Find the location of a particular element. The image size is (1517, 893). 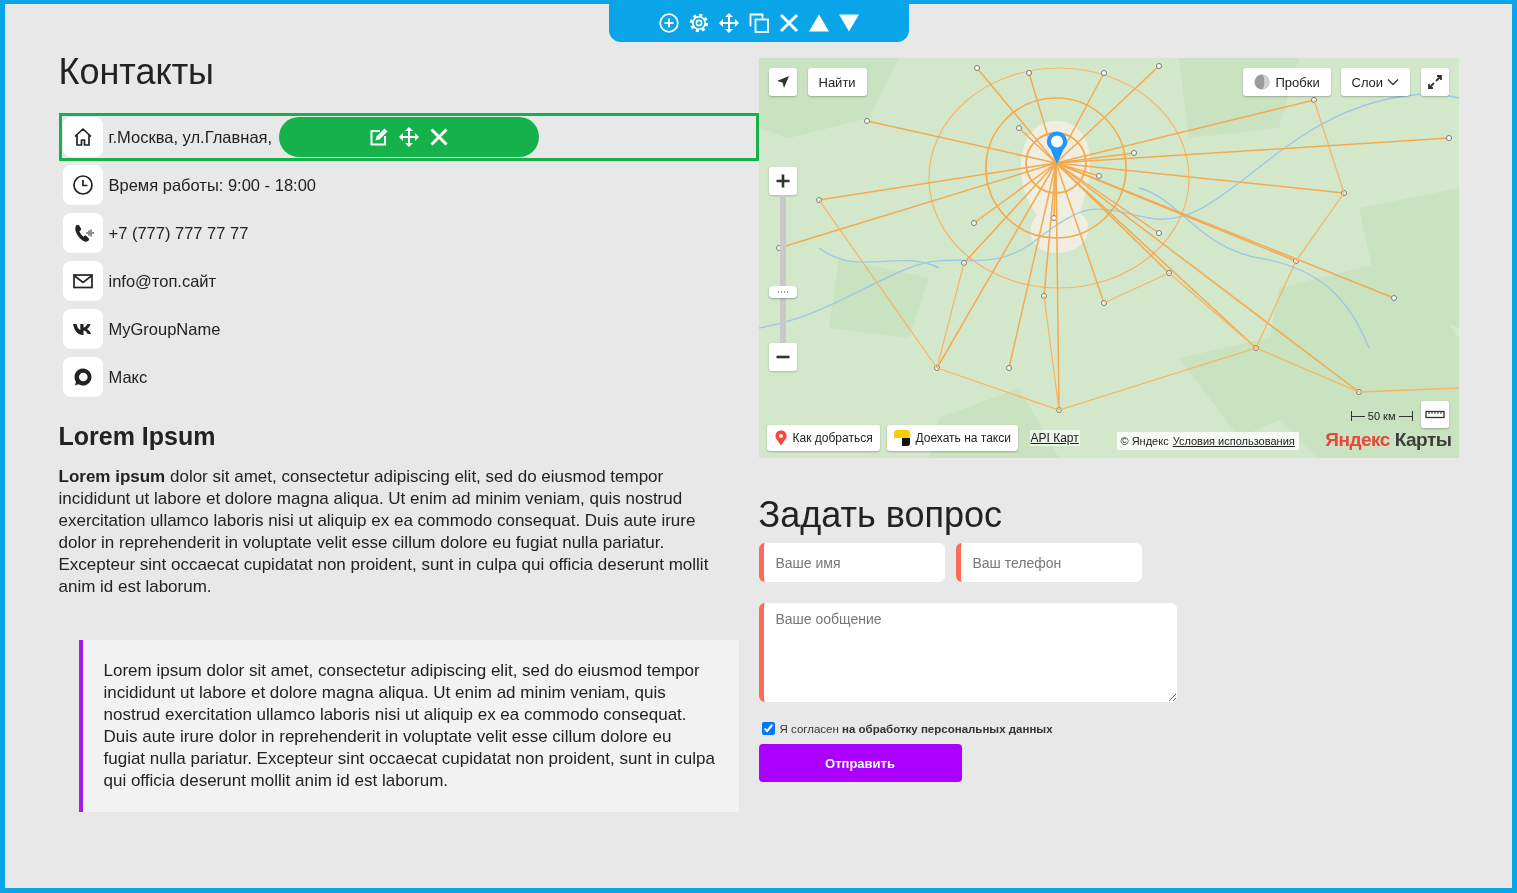

map-scale: 50 км is located at coordinates (1381, 416).